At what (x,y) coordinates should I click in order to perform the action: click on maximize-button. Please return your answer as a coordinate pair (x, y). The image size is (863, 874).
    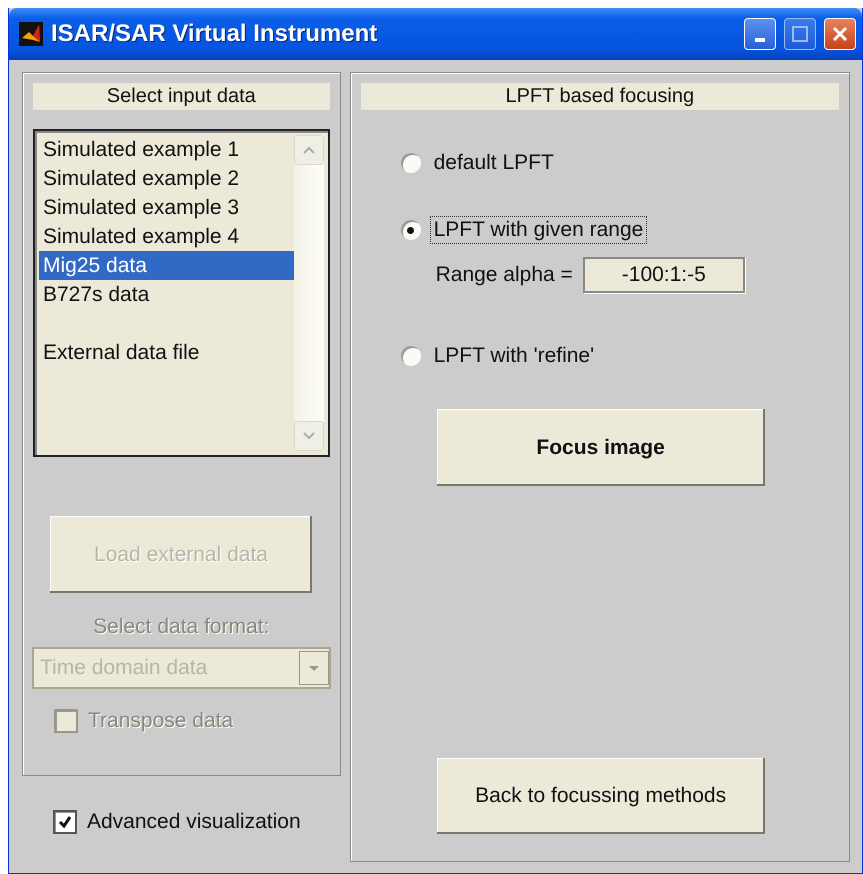
    Looking at the image, I should click on (800, 34).